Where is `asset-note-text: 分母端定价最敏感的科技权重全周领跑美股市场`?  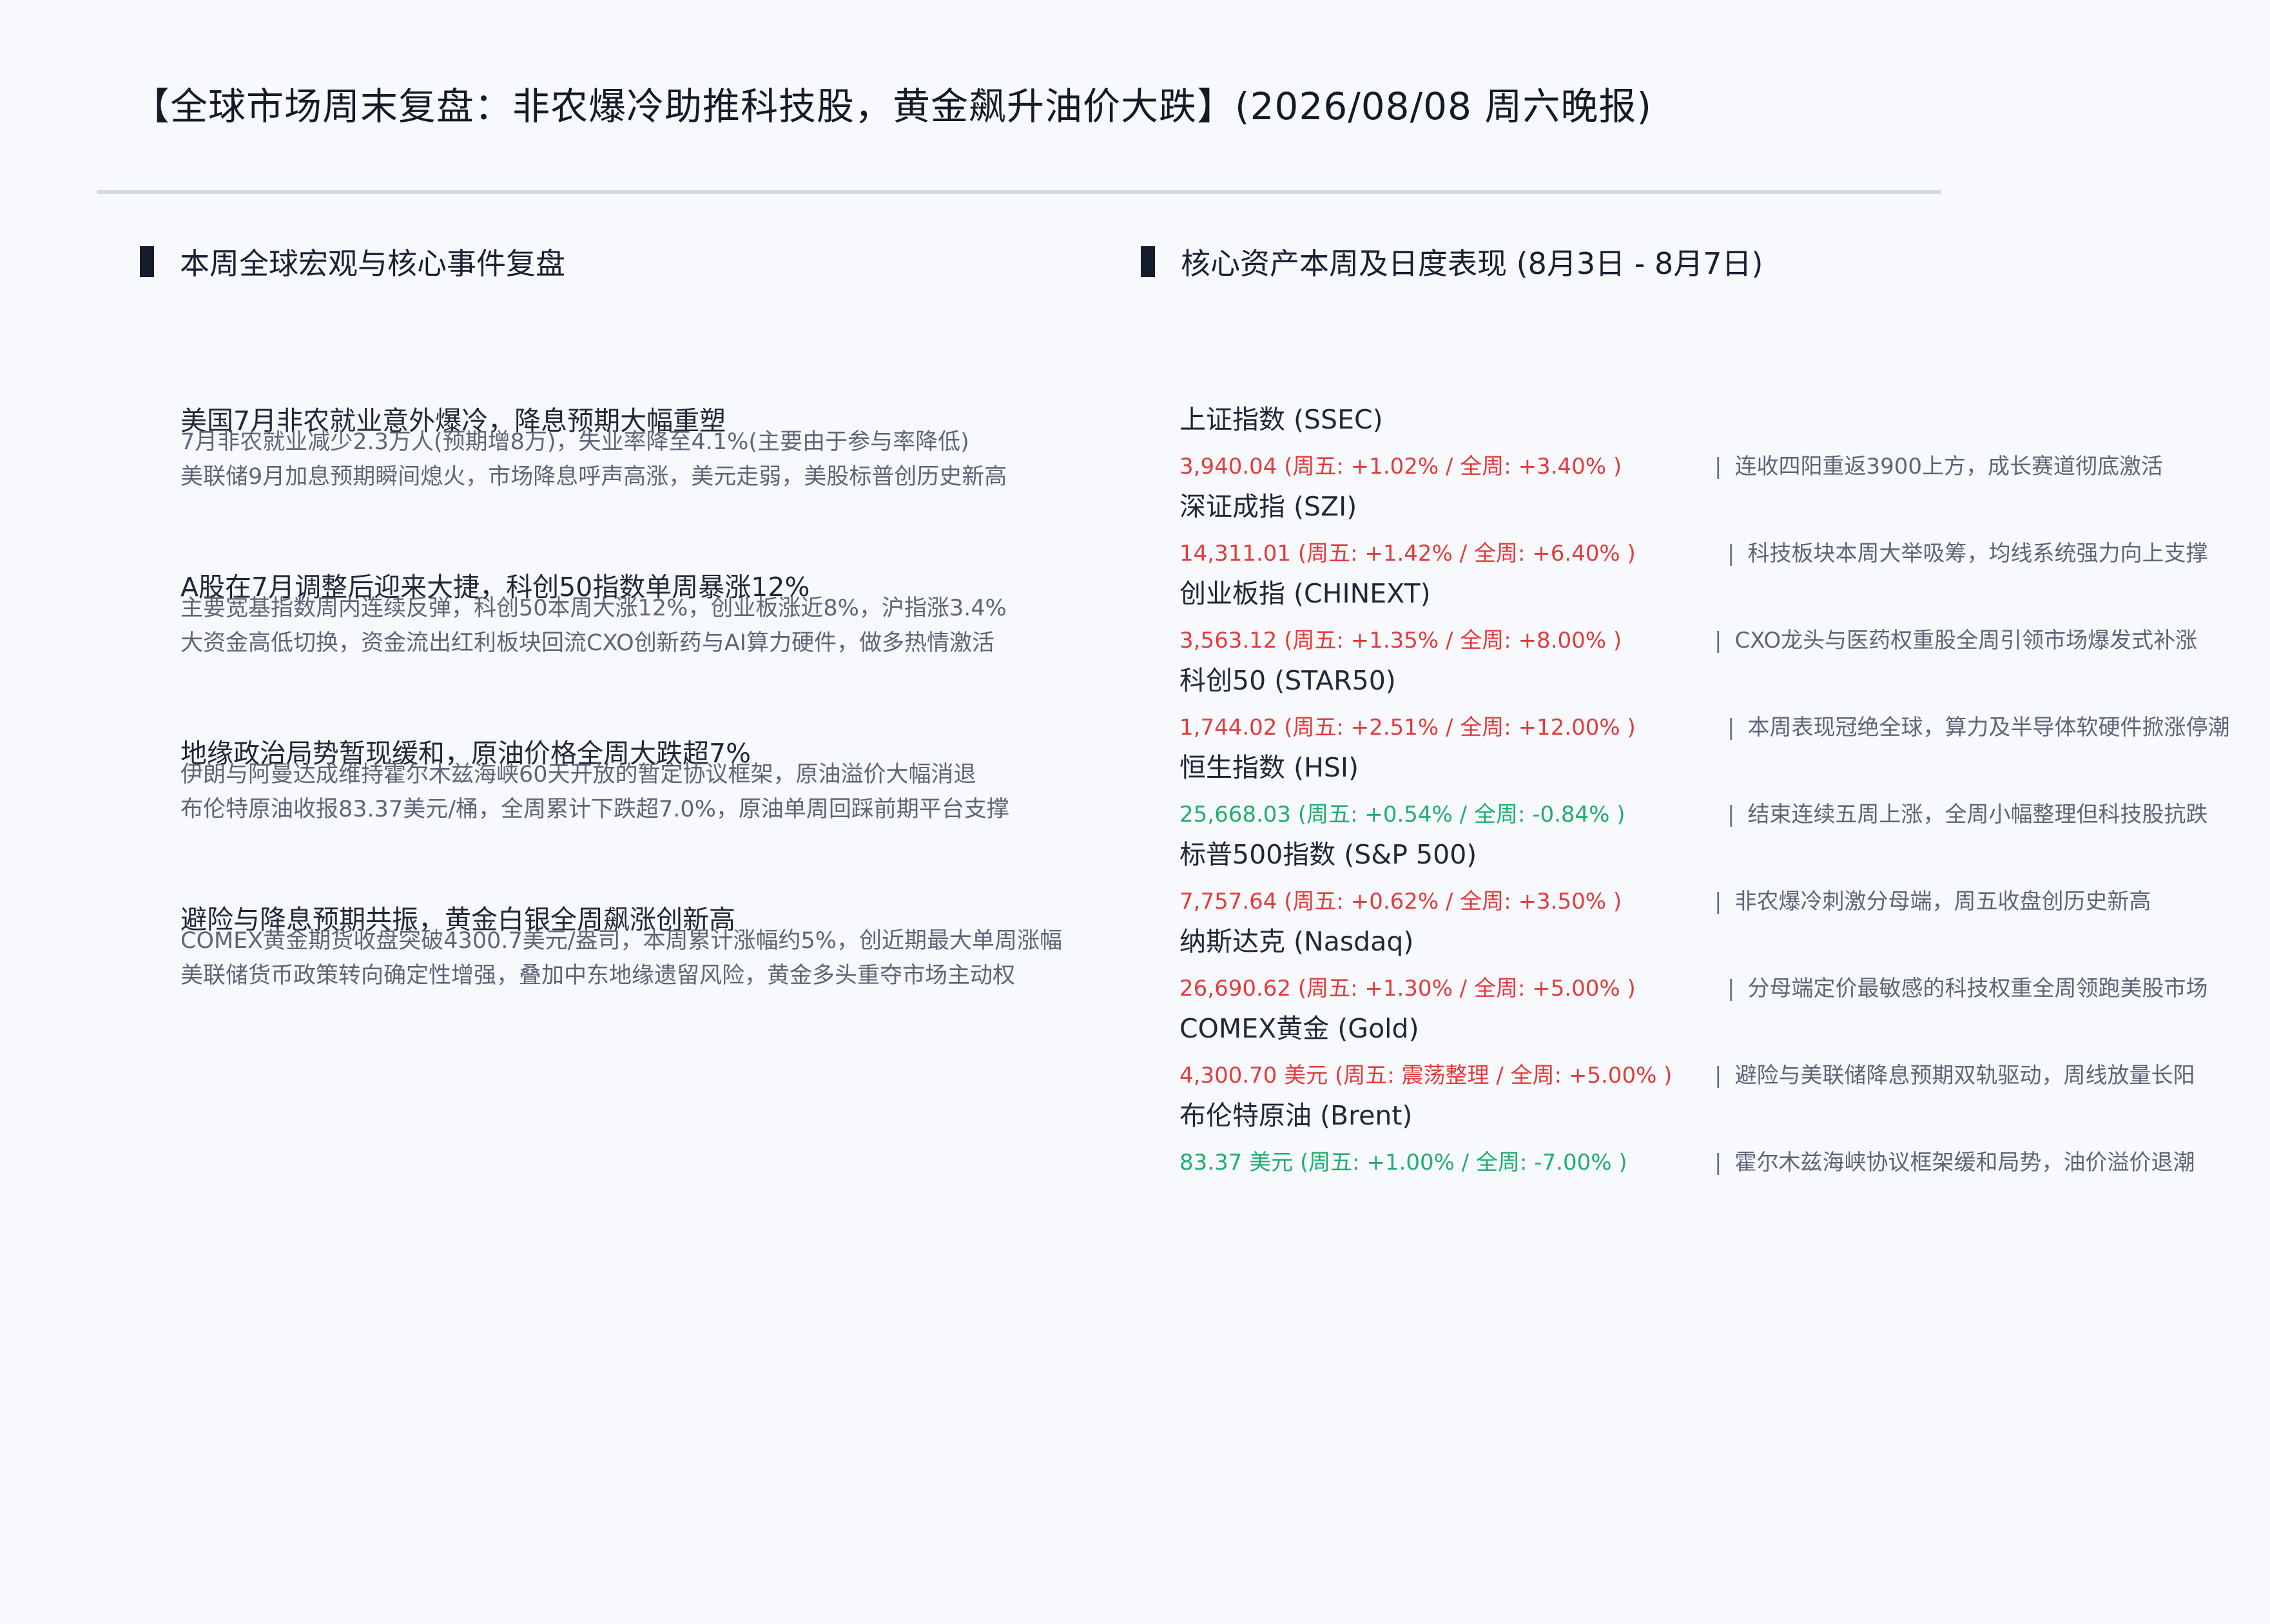
asset-note-text: 分母端定价最敏感的科技权重全周领跑美股市场 is located at coordinates (1977, 989).